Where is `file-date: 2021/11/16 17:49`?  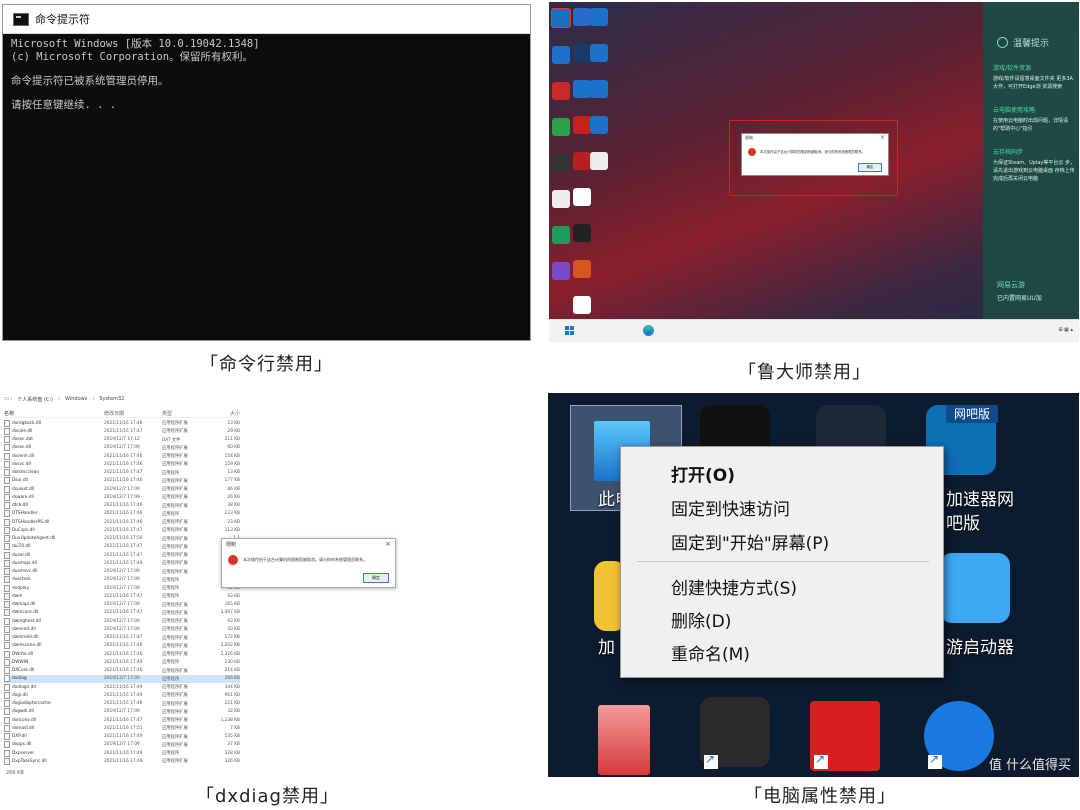 file-date: 2021/11/16 17:49 is located at coordinates (123, 753).